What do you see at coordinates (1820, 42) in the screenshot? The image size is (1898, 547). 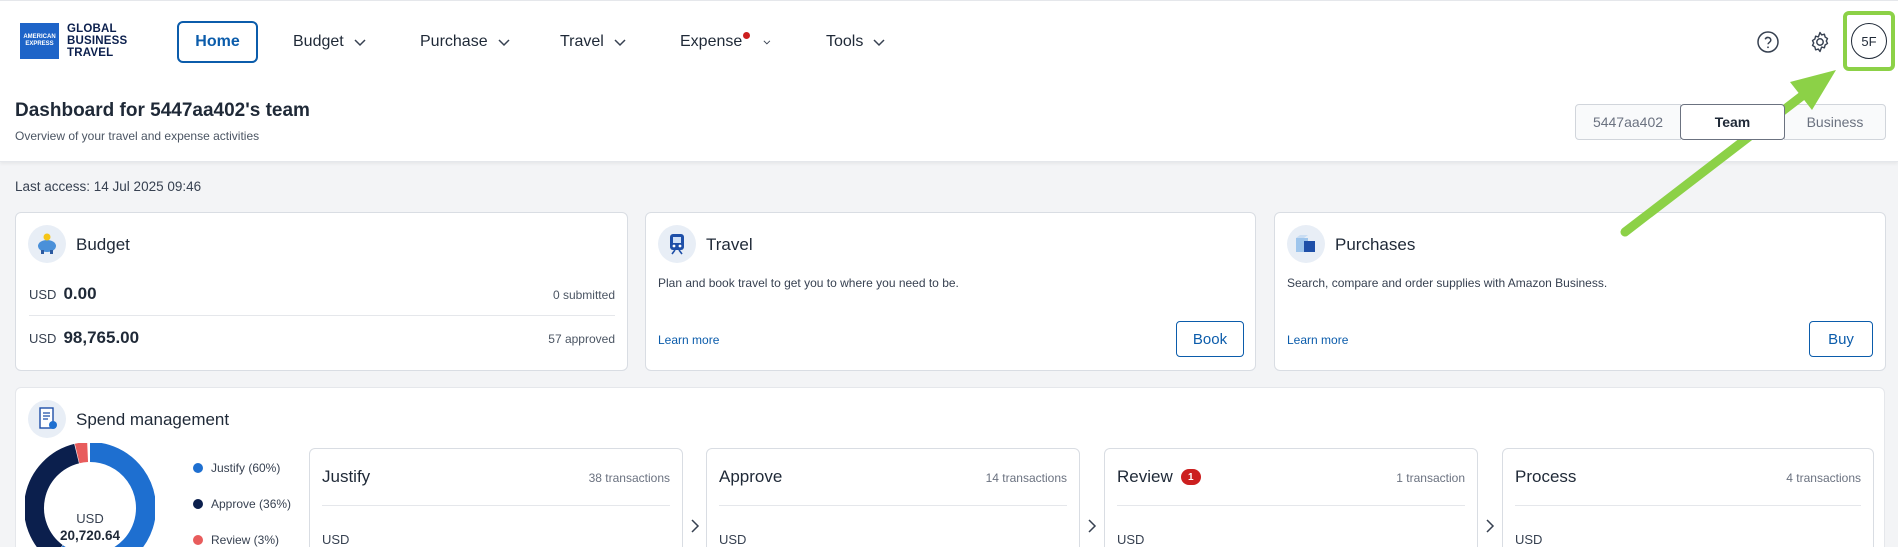 I see `gear-icon` at bounding box center [1820, 42].